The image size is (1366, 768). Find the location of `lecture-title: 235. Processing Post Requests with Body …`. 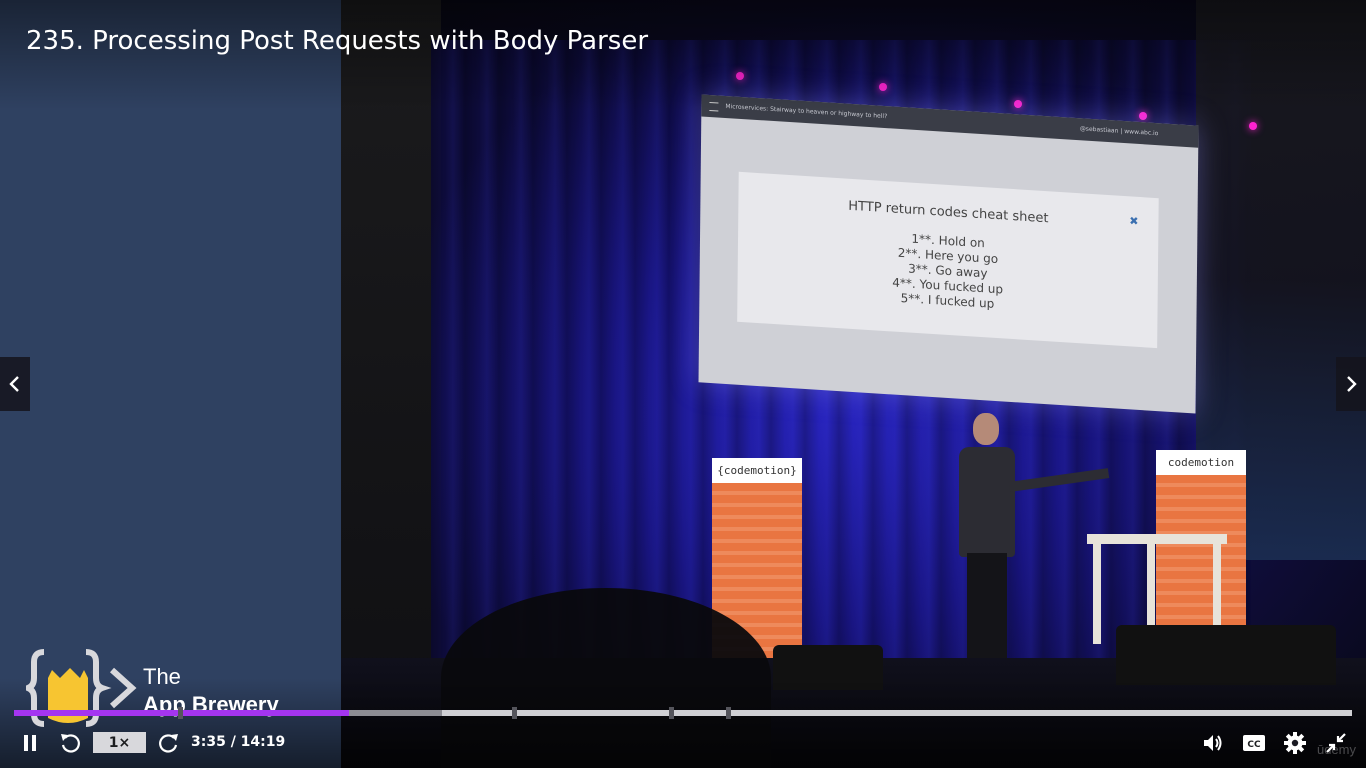

lecture-title: 235. Processing Post Requests with Body … is located at coordinates (337, 41).